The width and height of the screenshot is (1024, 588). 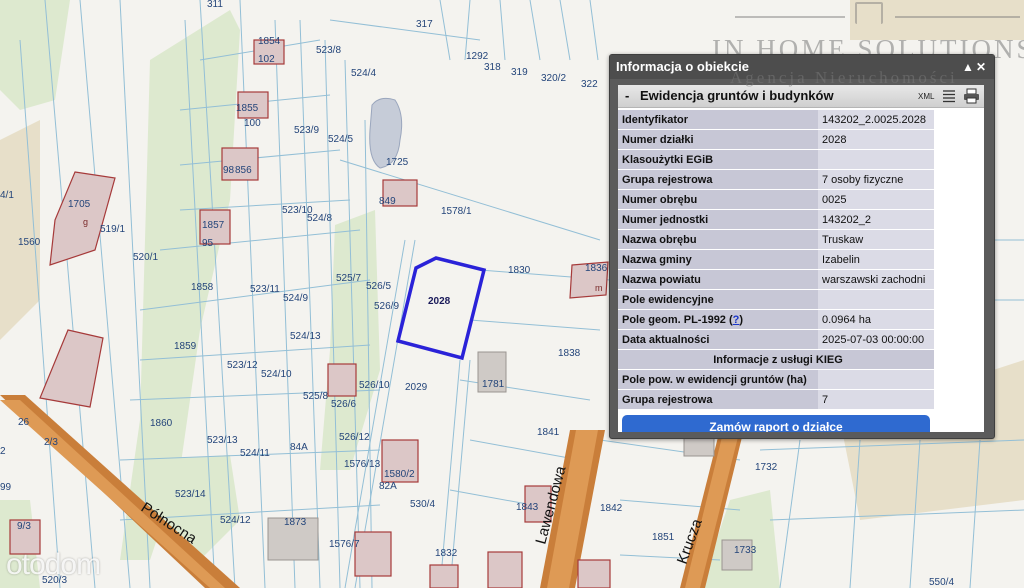 What do you see at coordinates (718, 179) in the screenshot?
I see `attr-key: Grupa rejestrowa` at bounding box center [718, 179].